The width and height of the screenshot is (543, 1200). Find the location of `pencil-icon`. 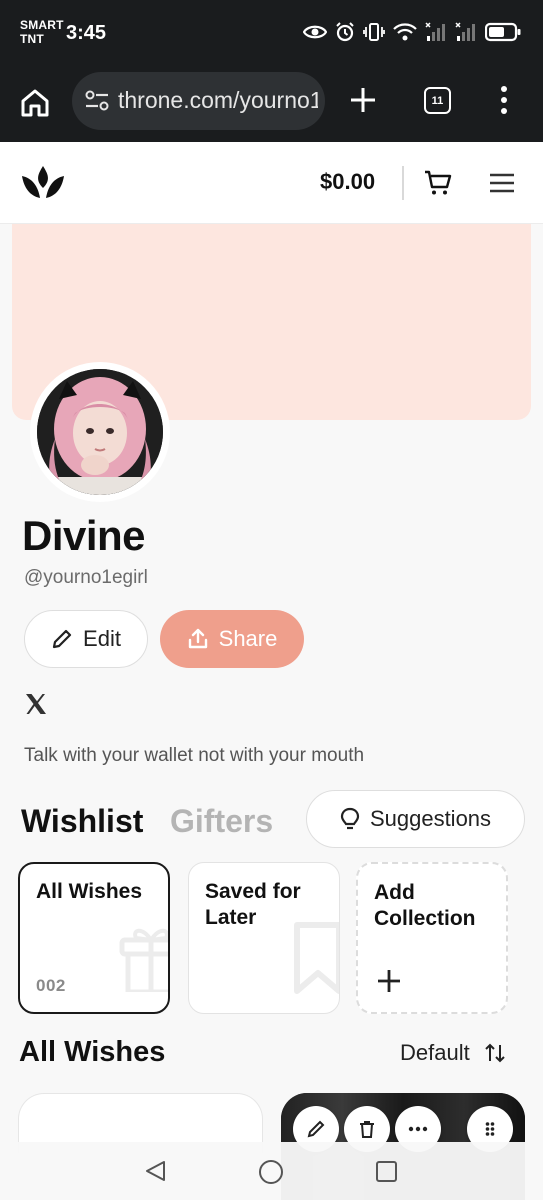

pencil-icon is located at coordinates (62, 639).